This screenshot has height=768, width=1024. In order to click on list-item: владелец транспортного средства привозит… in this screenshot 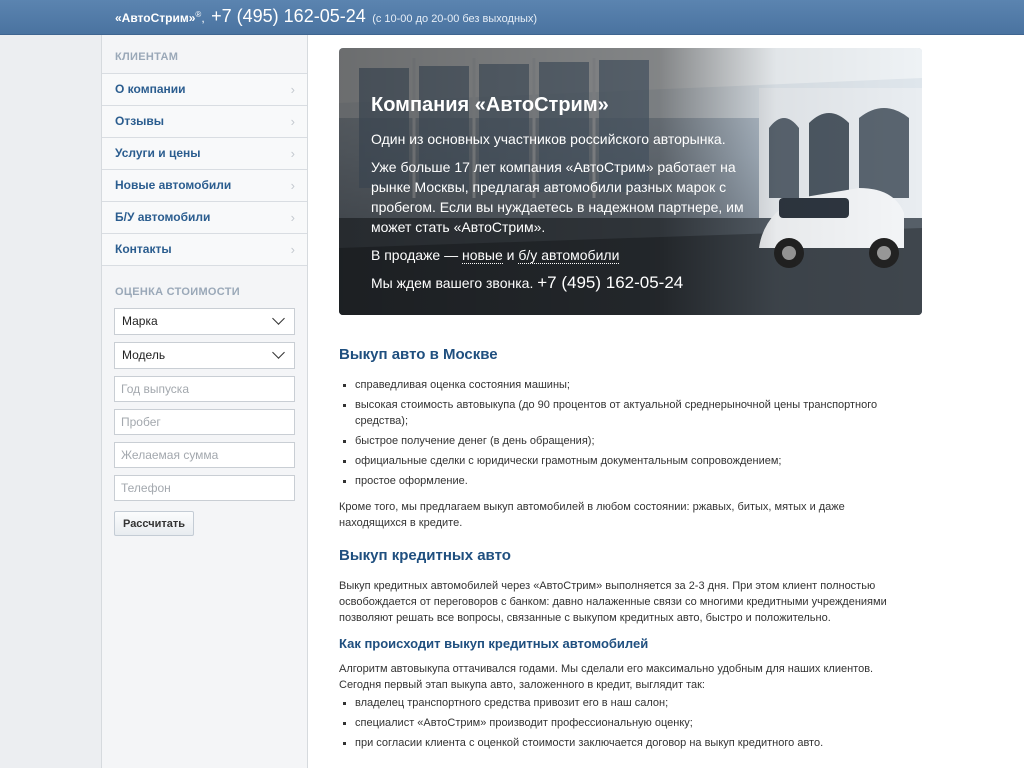, I will do `click(626, 703)`.